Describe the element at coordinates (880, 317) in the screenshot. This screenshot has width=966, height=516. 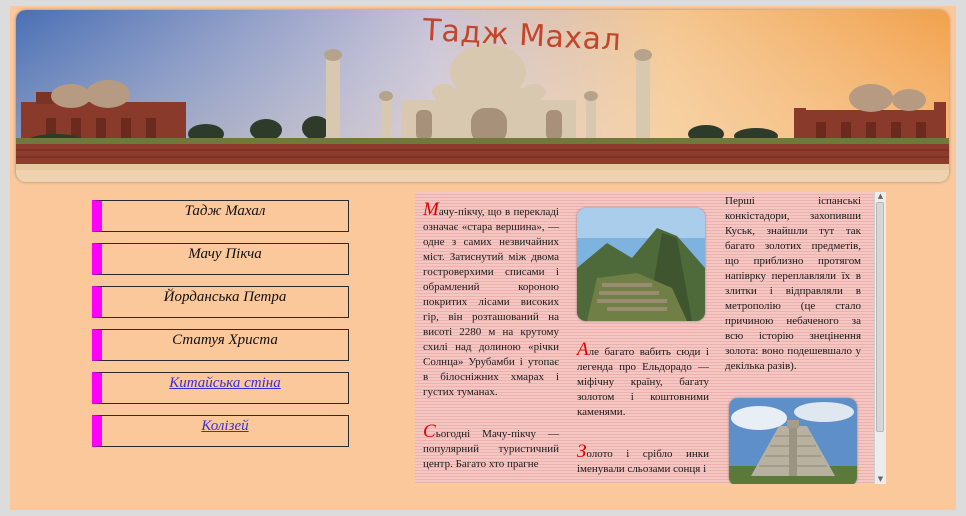
I see `scrollbar-thumb` at that location.